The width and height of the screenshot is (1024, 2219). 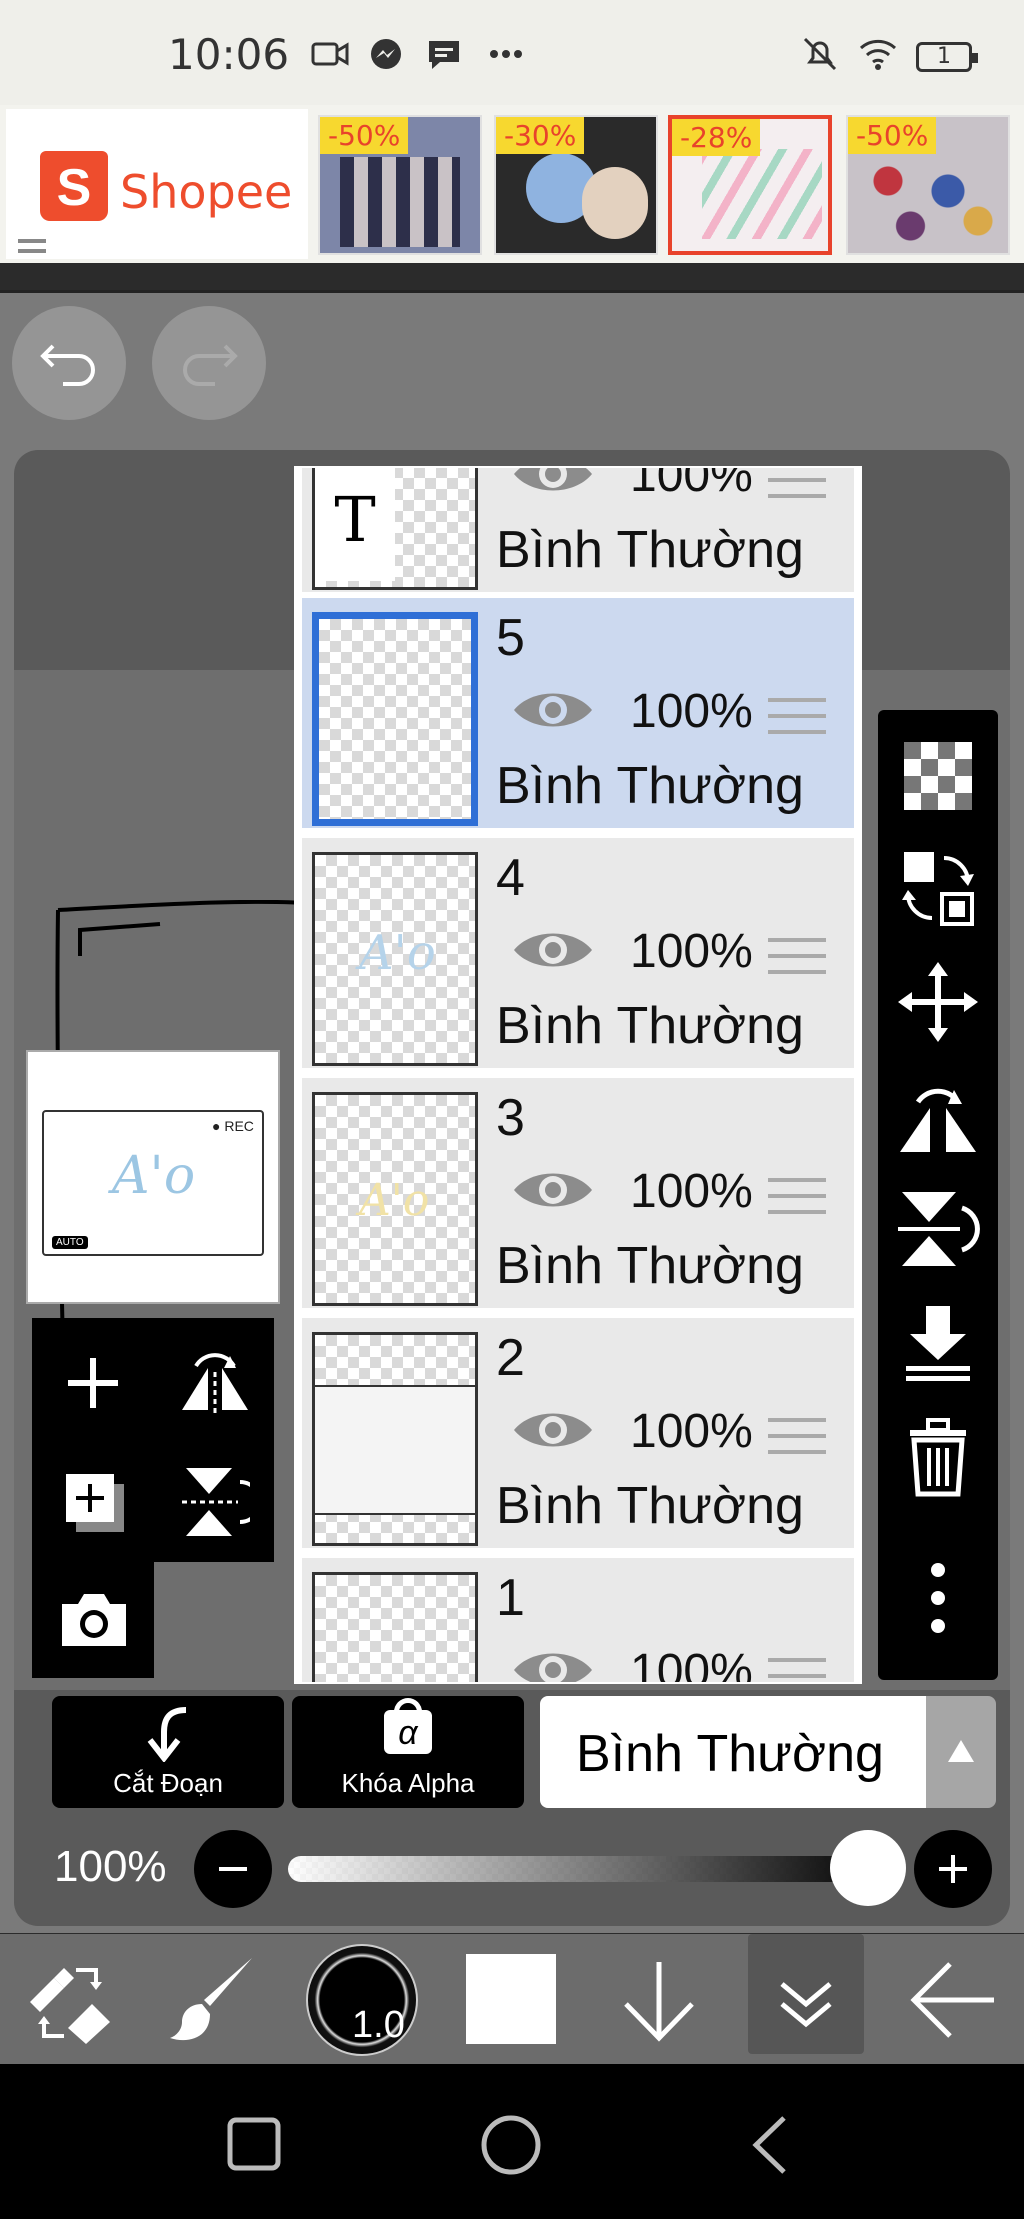 I want to click on shopee-logo: S Shopee, so click(x=157, y=184).